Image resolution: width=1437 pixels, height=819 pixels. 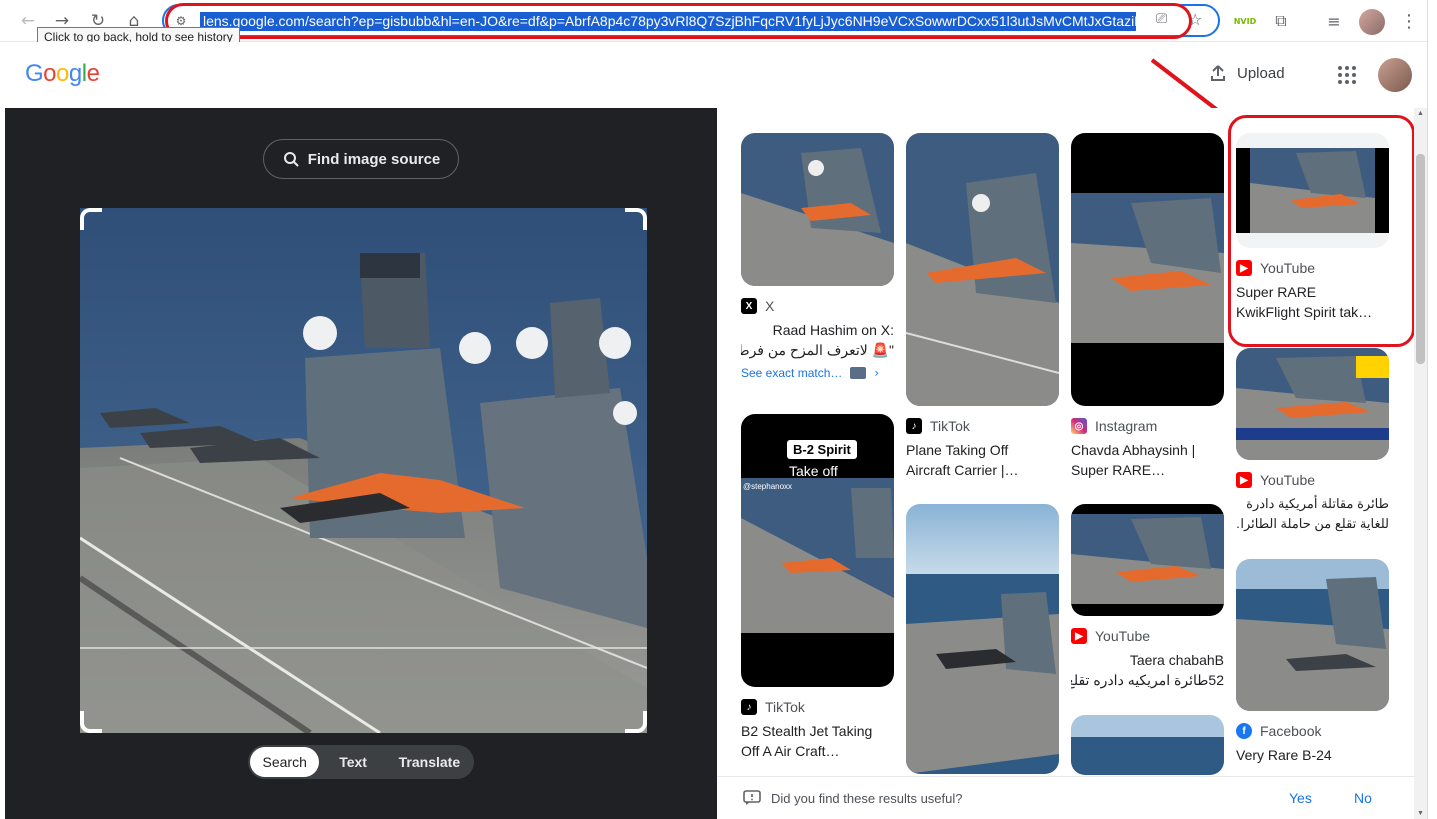 What do you see at coordinates (813, 471) in the screenshot?
I see `thumb-overlay-text: Take off` at bounding box center [813, 471].